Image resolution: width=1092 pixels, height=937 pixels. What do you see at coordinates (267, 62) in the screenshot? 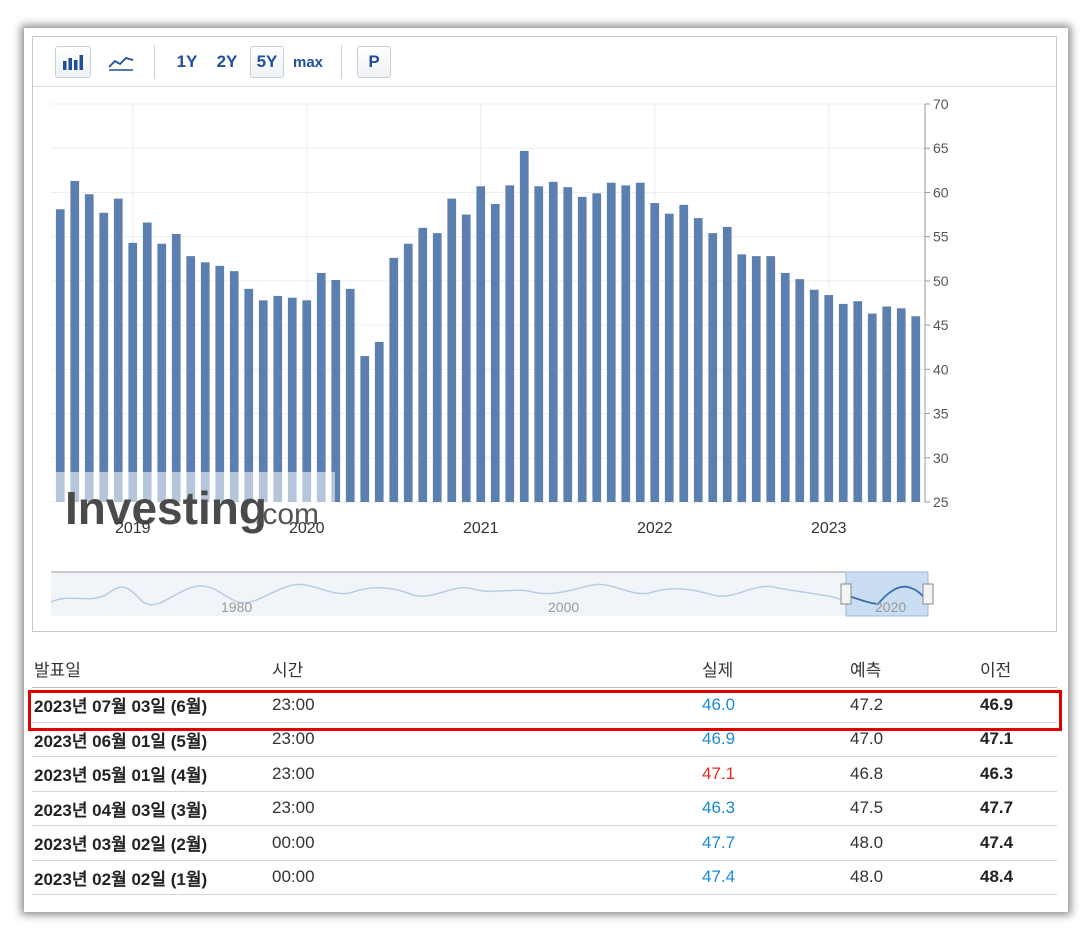
I see `range-5y-button: 5Y` at bounding box center [267, 62].